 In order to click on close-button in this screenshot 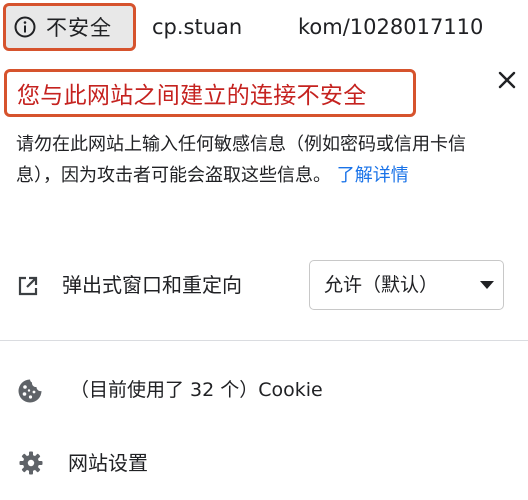, I will do `click(507, 80)`.